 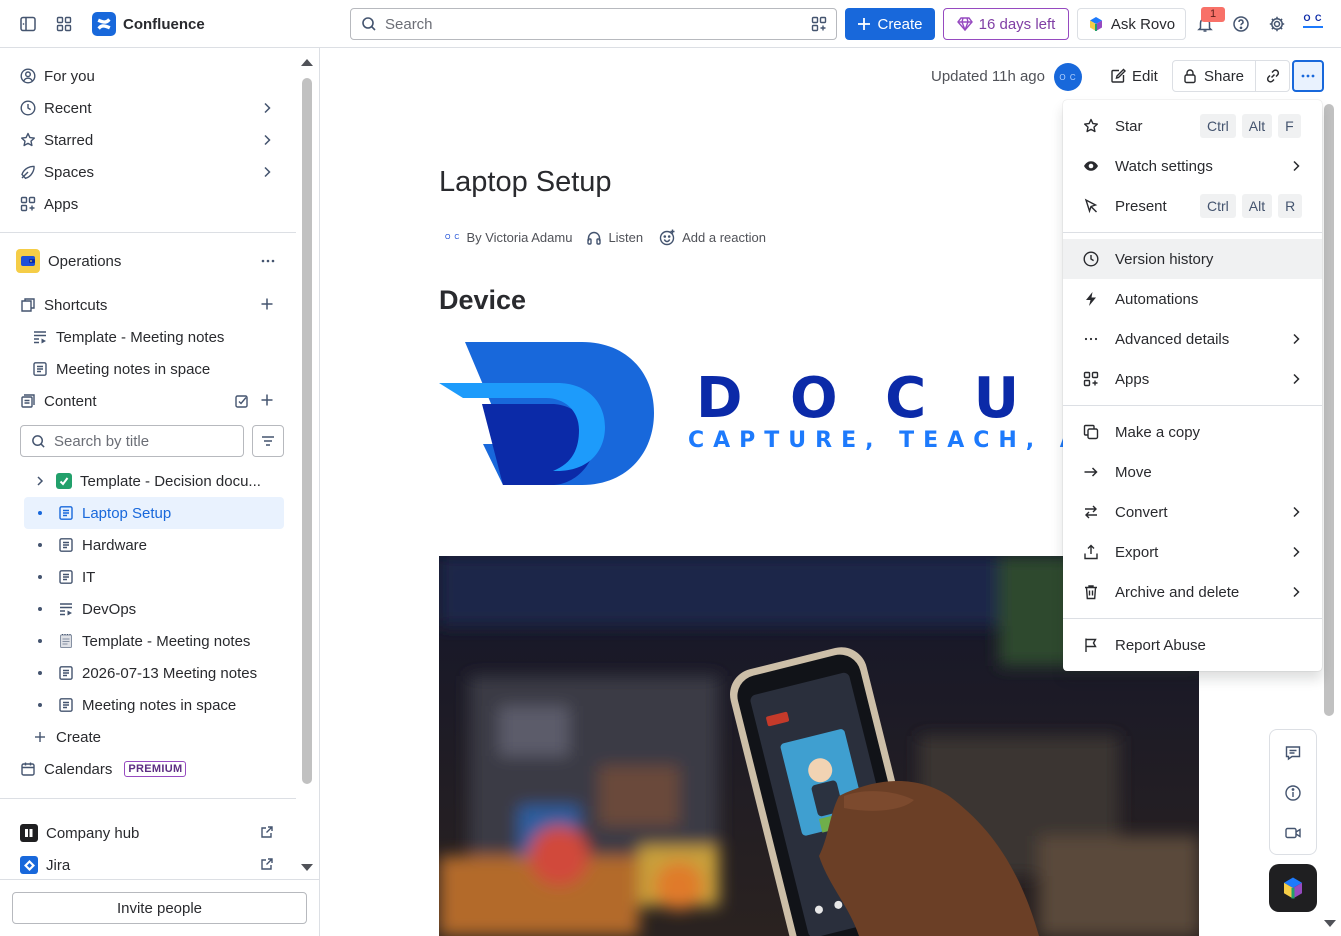 What do you see at coordinates (148, 769) in the screenshot?
I see `sidebar-item-calendars: Calendars PREMIUM` at bounding box center [148, 769].